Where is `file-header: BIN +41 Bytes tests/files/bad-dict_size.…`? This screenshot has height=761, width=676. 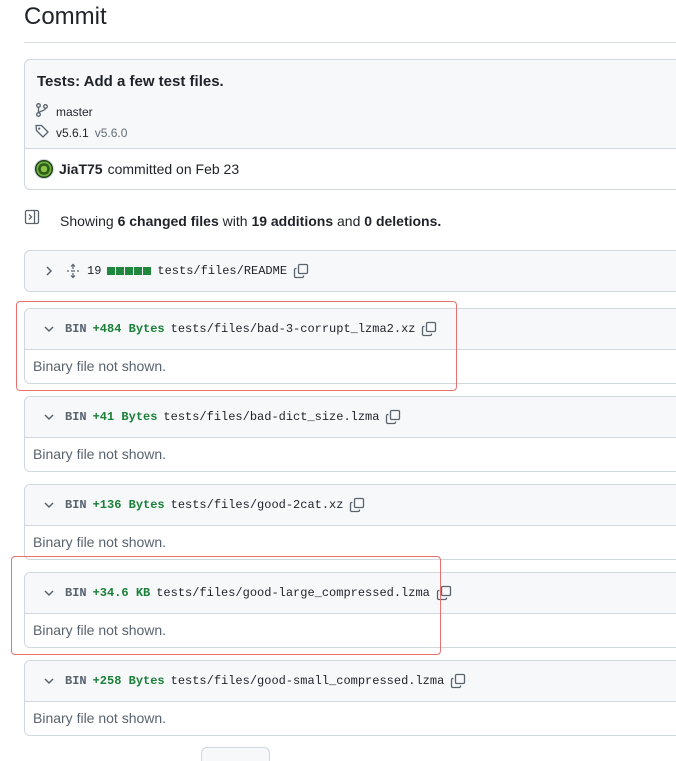 file-header: BIN +41 Bytes tests/files/bad-dict_size.… is located at coordinates (350, 417).